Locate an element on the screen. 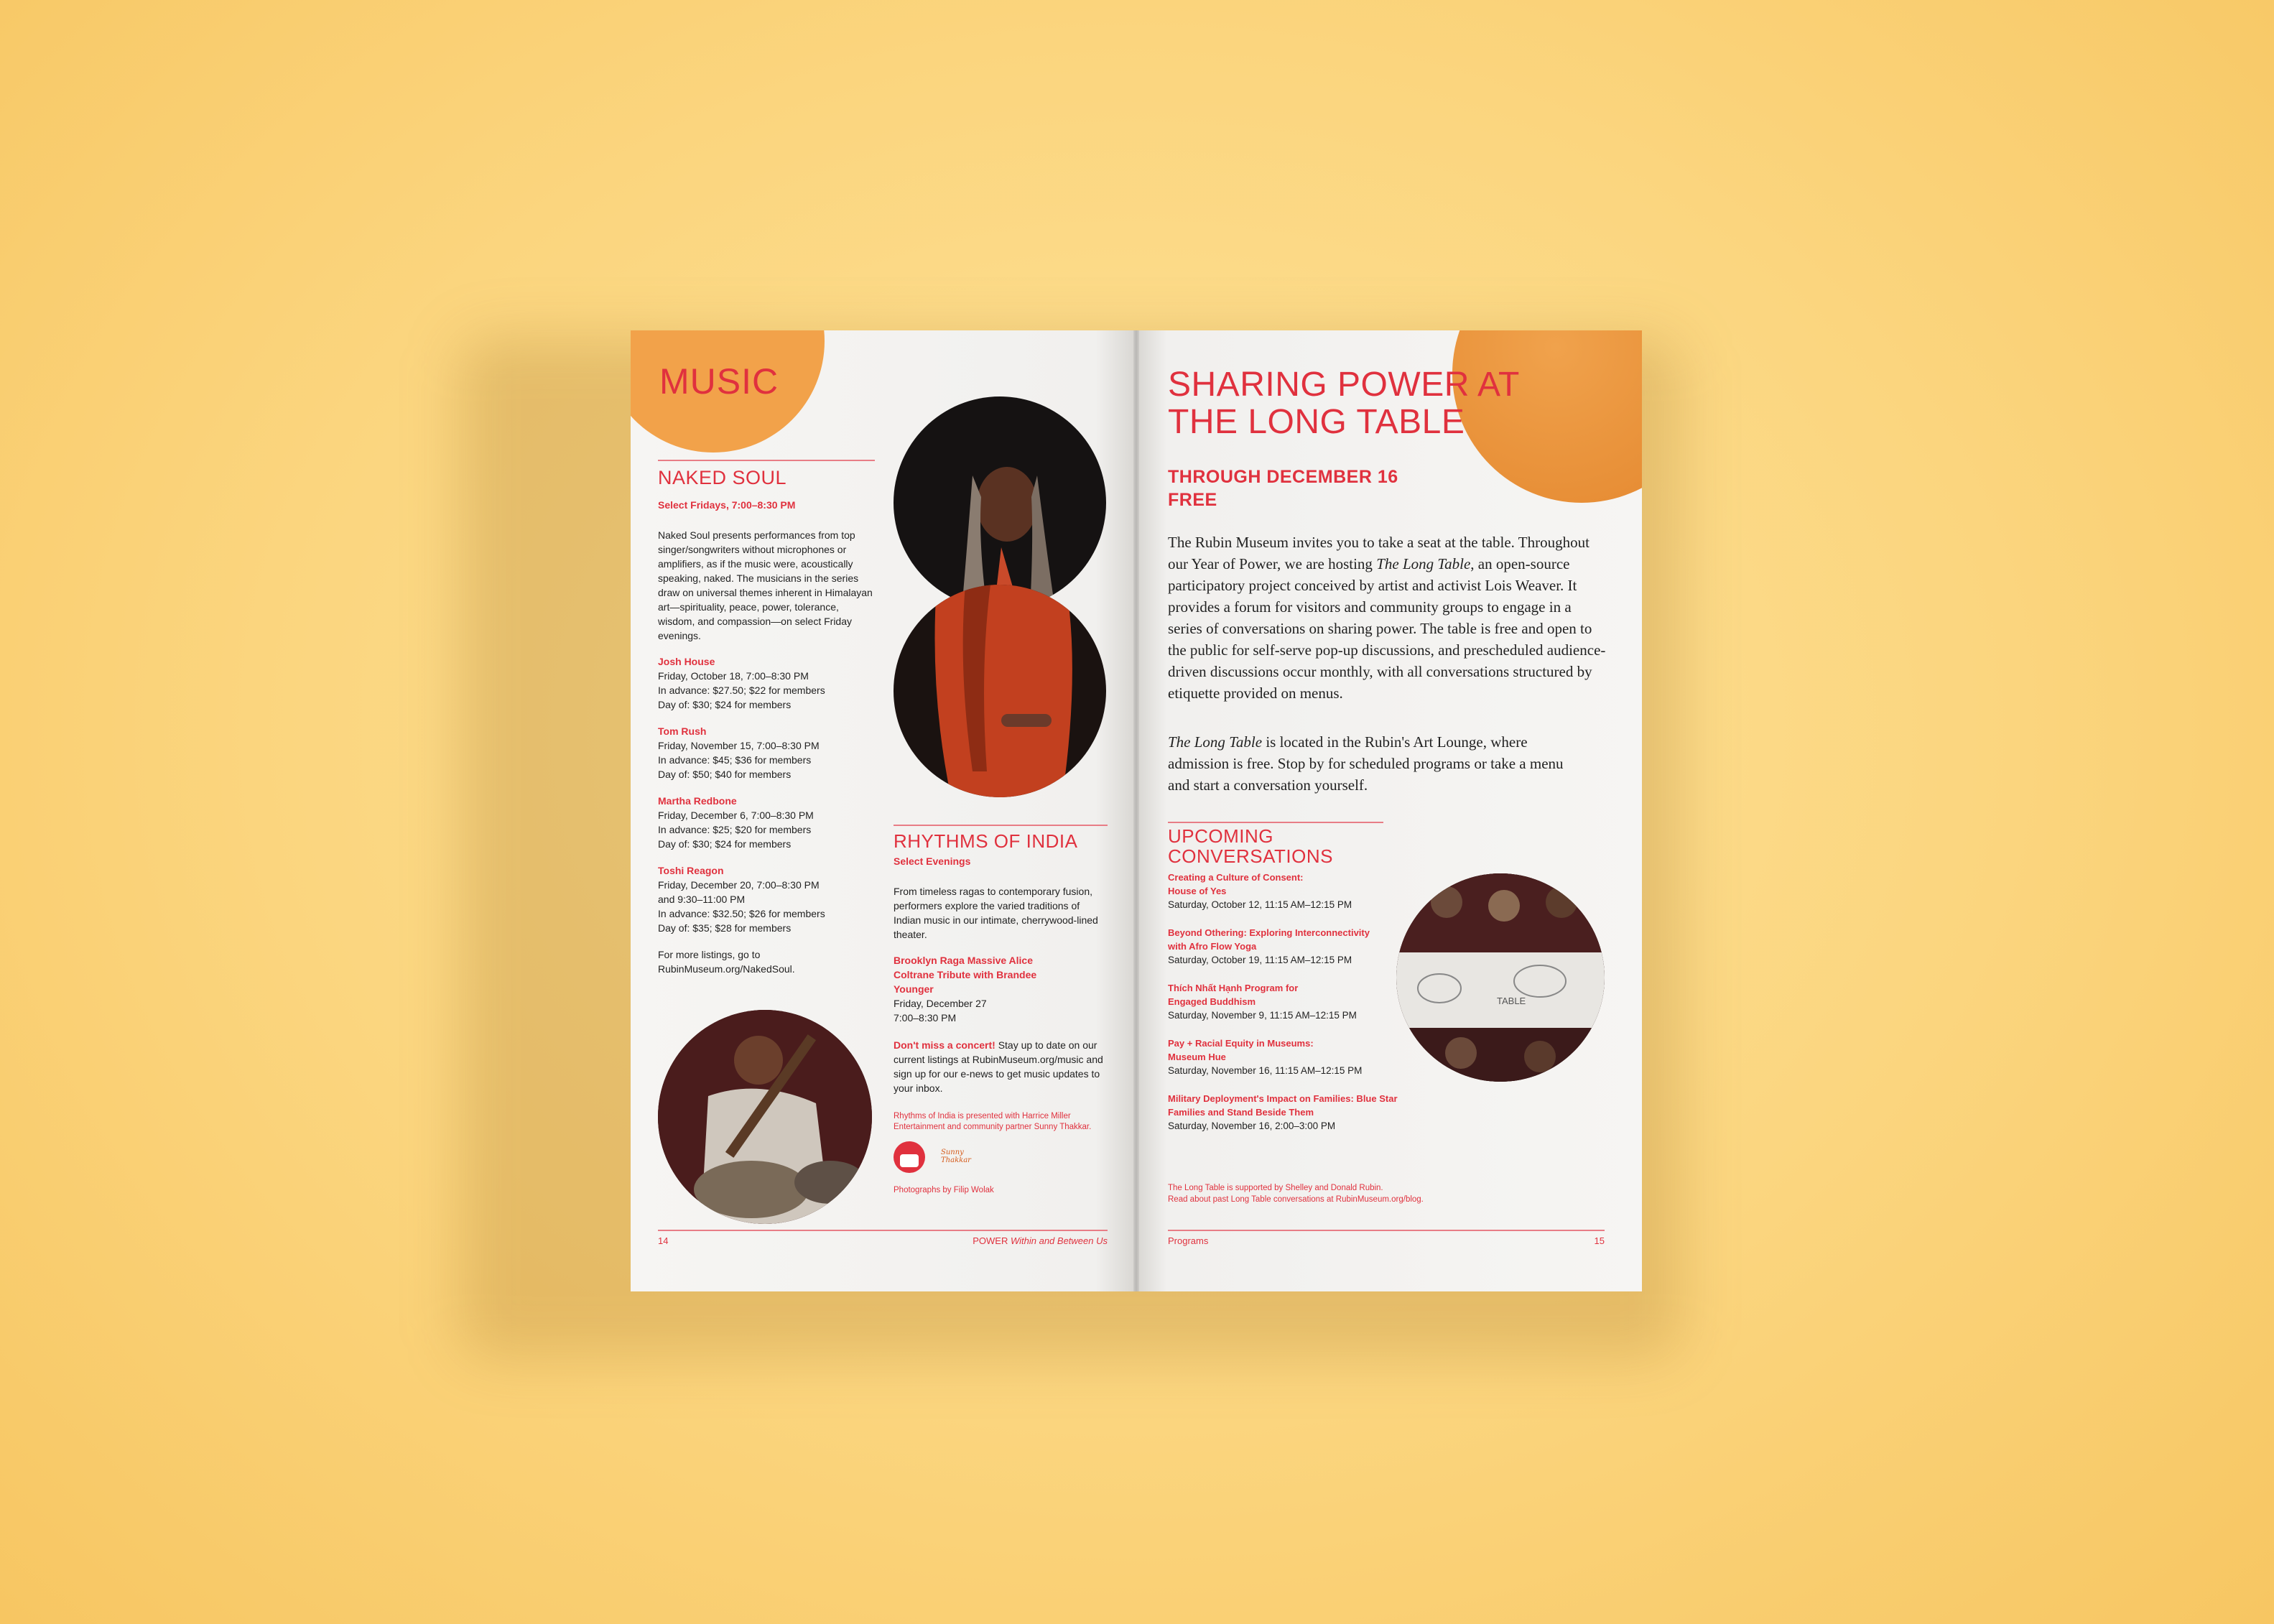 Image resolution: width=2274 pixels, height=1624 pixels. page-number: 14 is located at coordinates (663, 1240).